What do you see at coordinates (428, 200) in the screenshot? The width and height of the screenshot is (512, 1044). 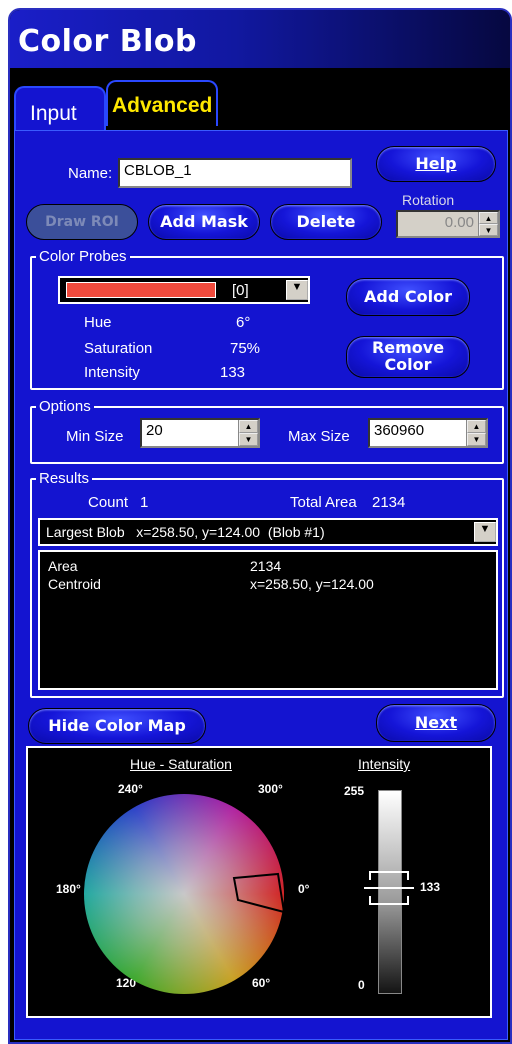 I see `rotation-label: Rotation` at bounding box center [428, 200].